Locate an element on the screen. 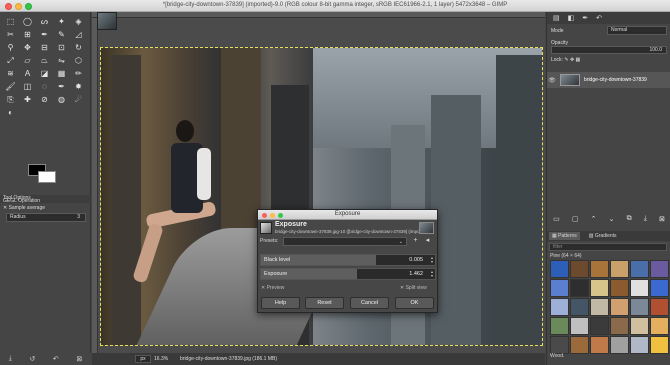  split-view-checkbox: ✕ Split view is located at coordinates (413, 288).